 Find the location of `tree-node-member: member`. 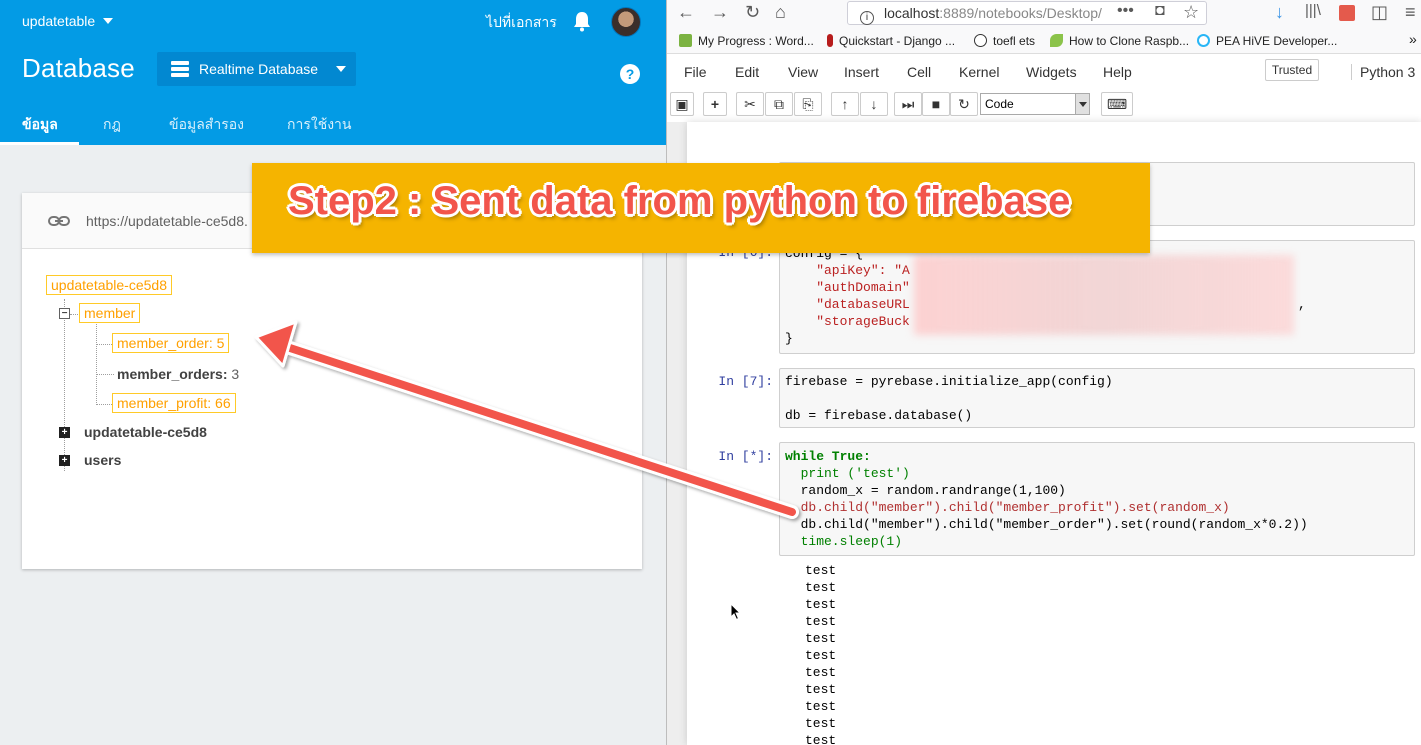

tree-node-member: member is located at coordinates (110, 313).